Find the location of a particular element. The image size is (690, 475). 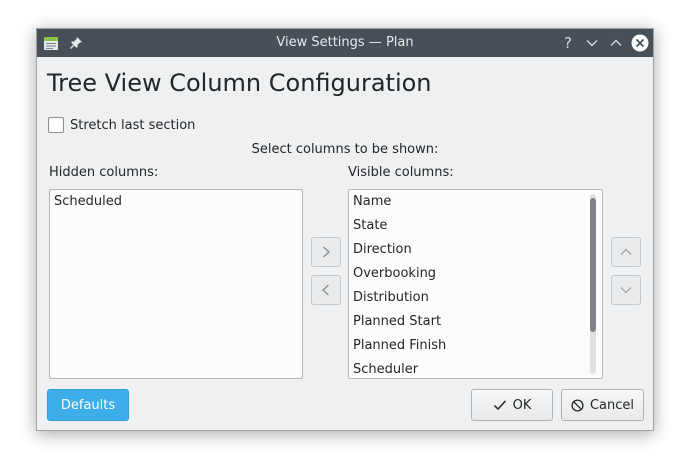

chevron-left-icon is located at coordinates (325, 290).